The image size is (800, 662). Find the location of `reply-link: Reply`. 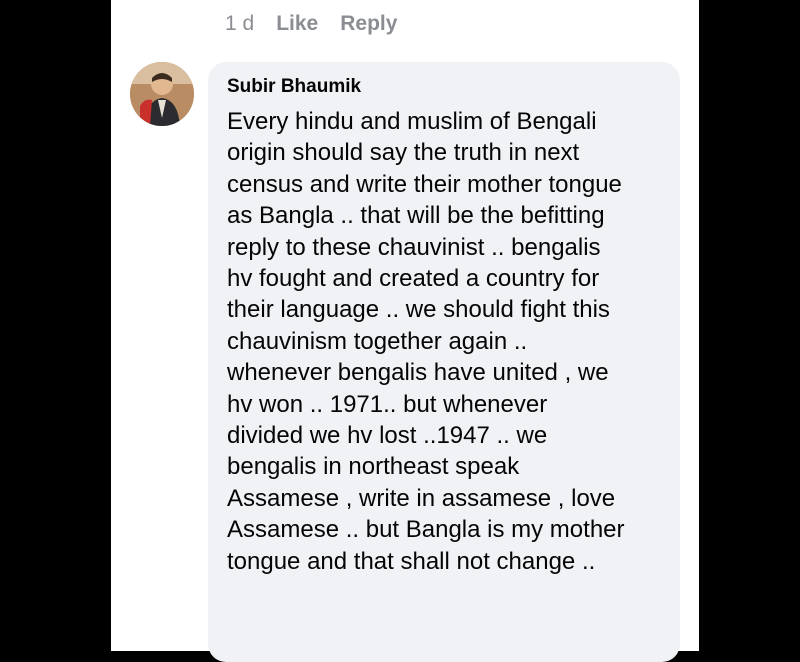

reply-link: Reply is located at coordinates (368, 24).